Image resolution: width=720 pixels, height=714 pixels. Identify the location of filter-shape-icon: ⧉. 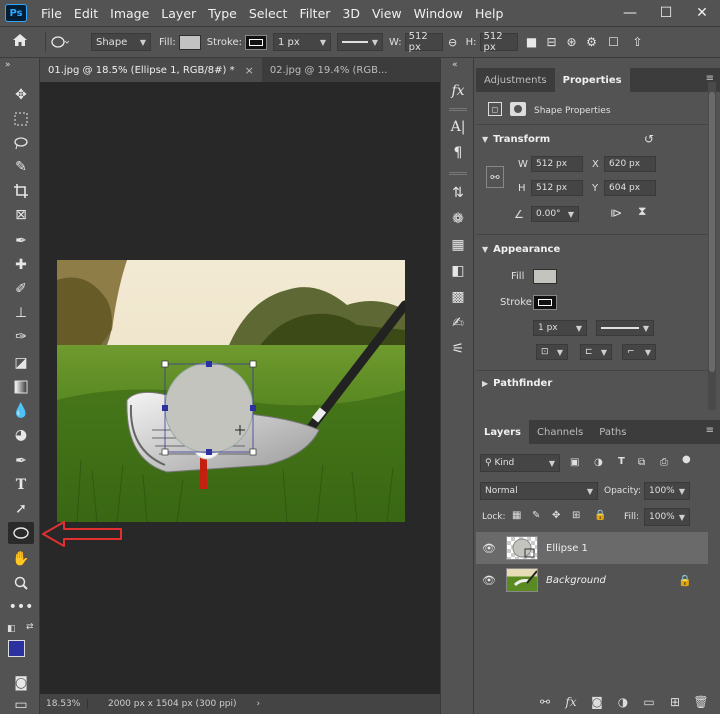
(641, 462).